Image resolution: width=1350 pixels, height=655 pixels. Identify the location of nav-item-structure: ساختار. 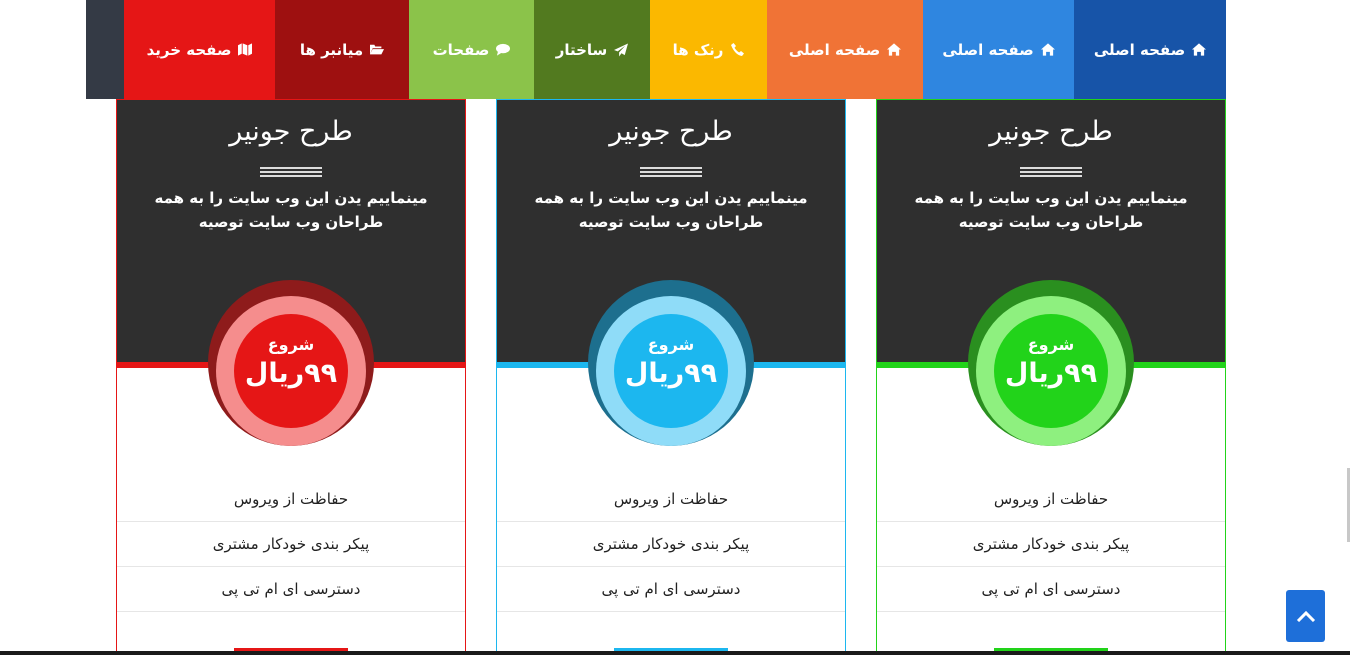
(592, 49).